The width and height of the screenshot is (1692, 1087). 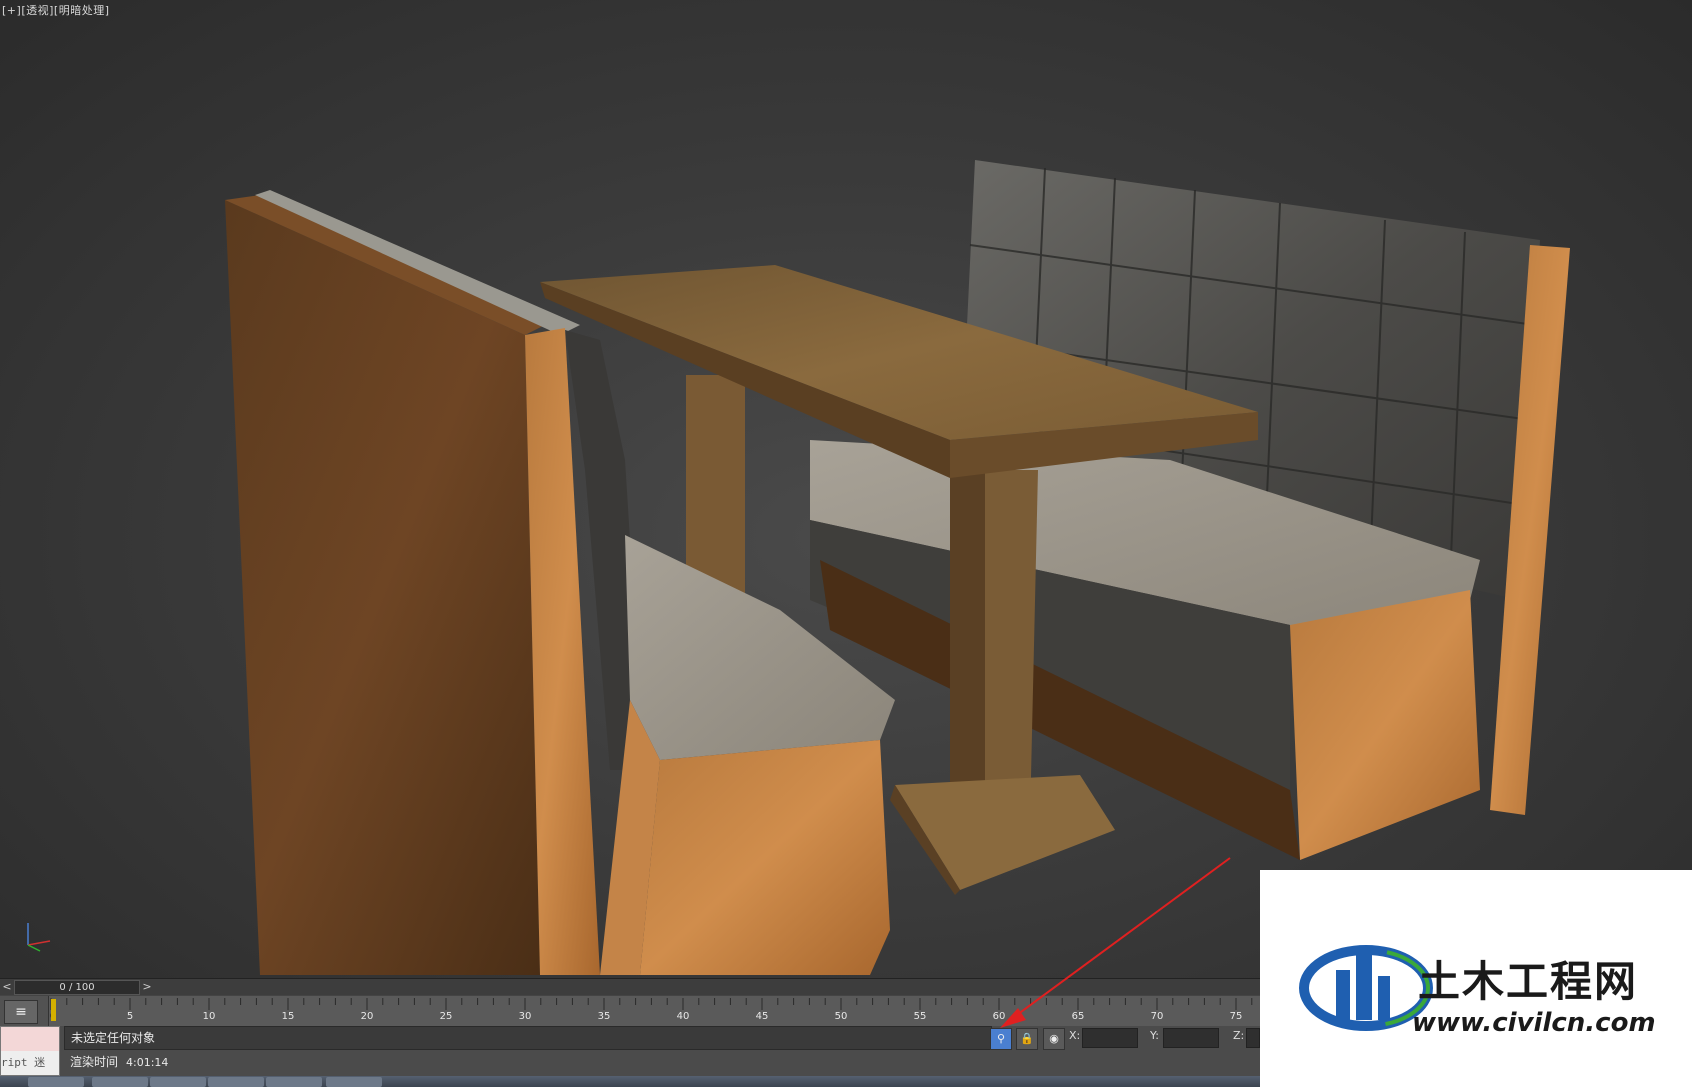 I want to click on x-coord-field, so click(x=1110, y=1038).